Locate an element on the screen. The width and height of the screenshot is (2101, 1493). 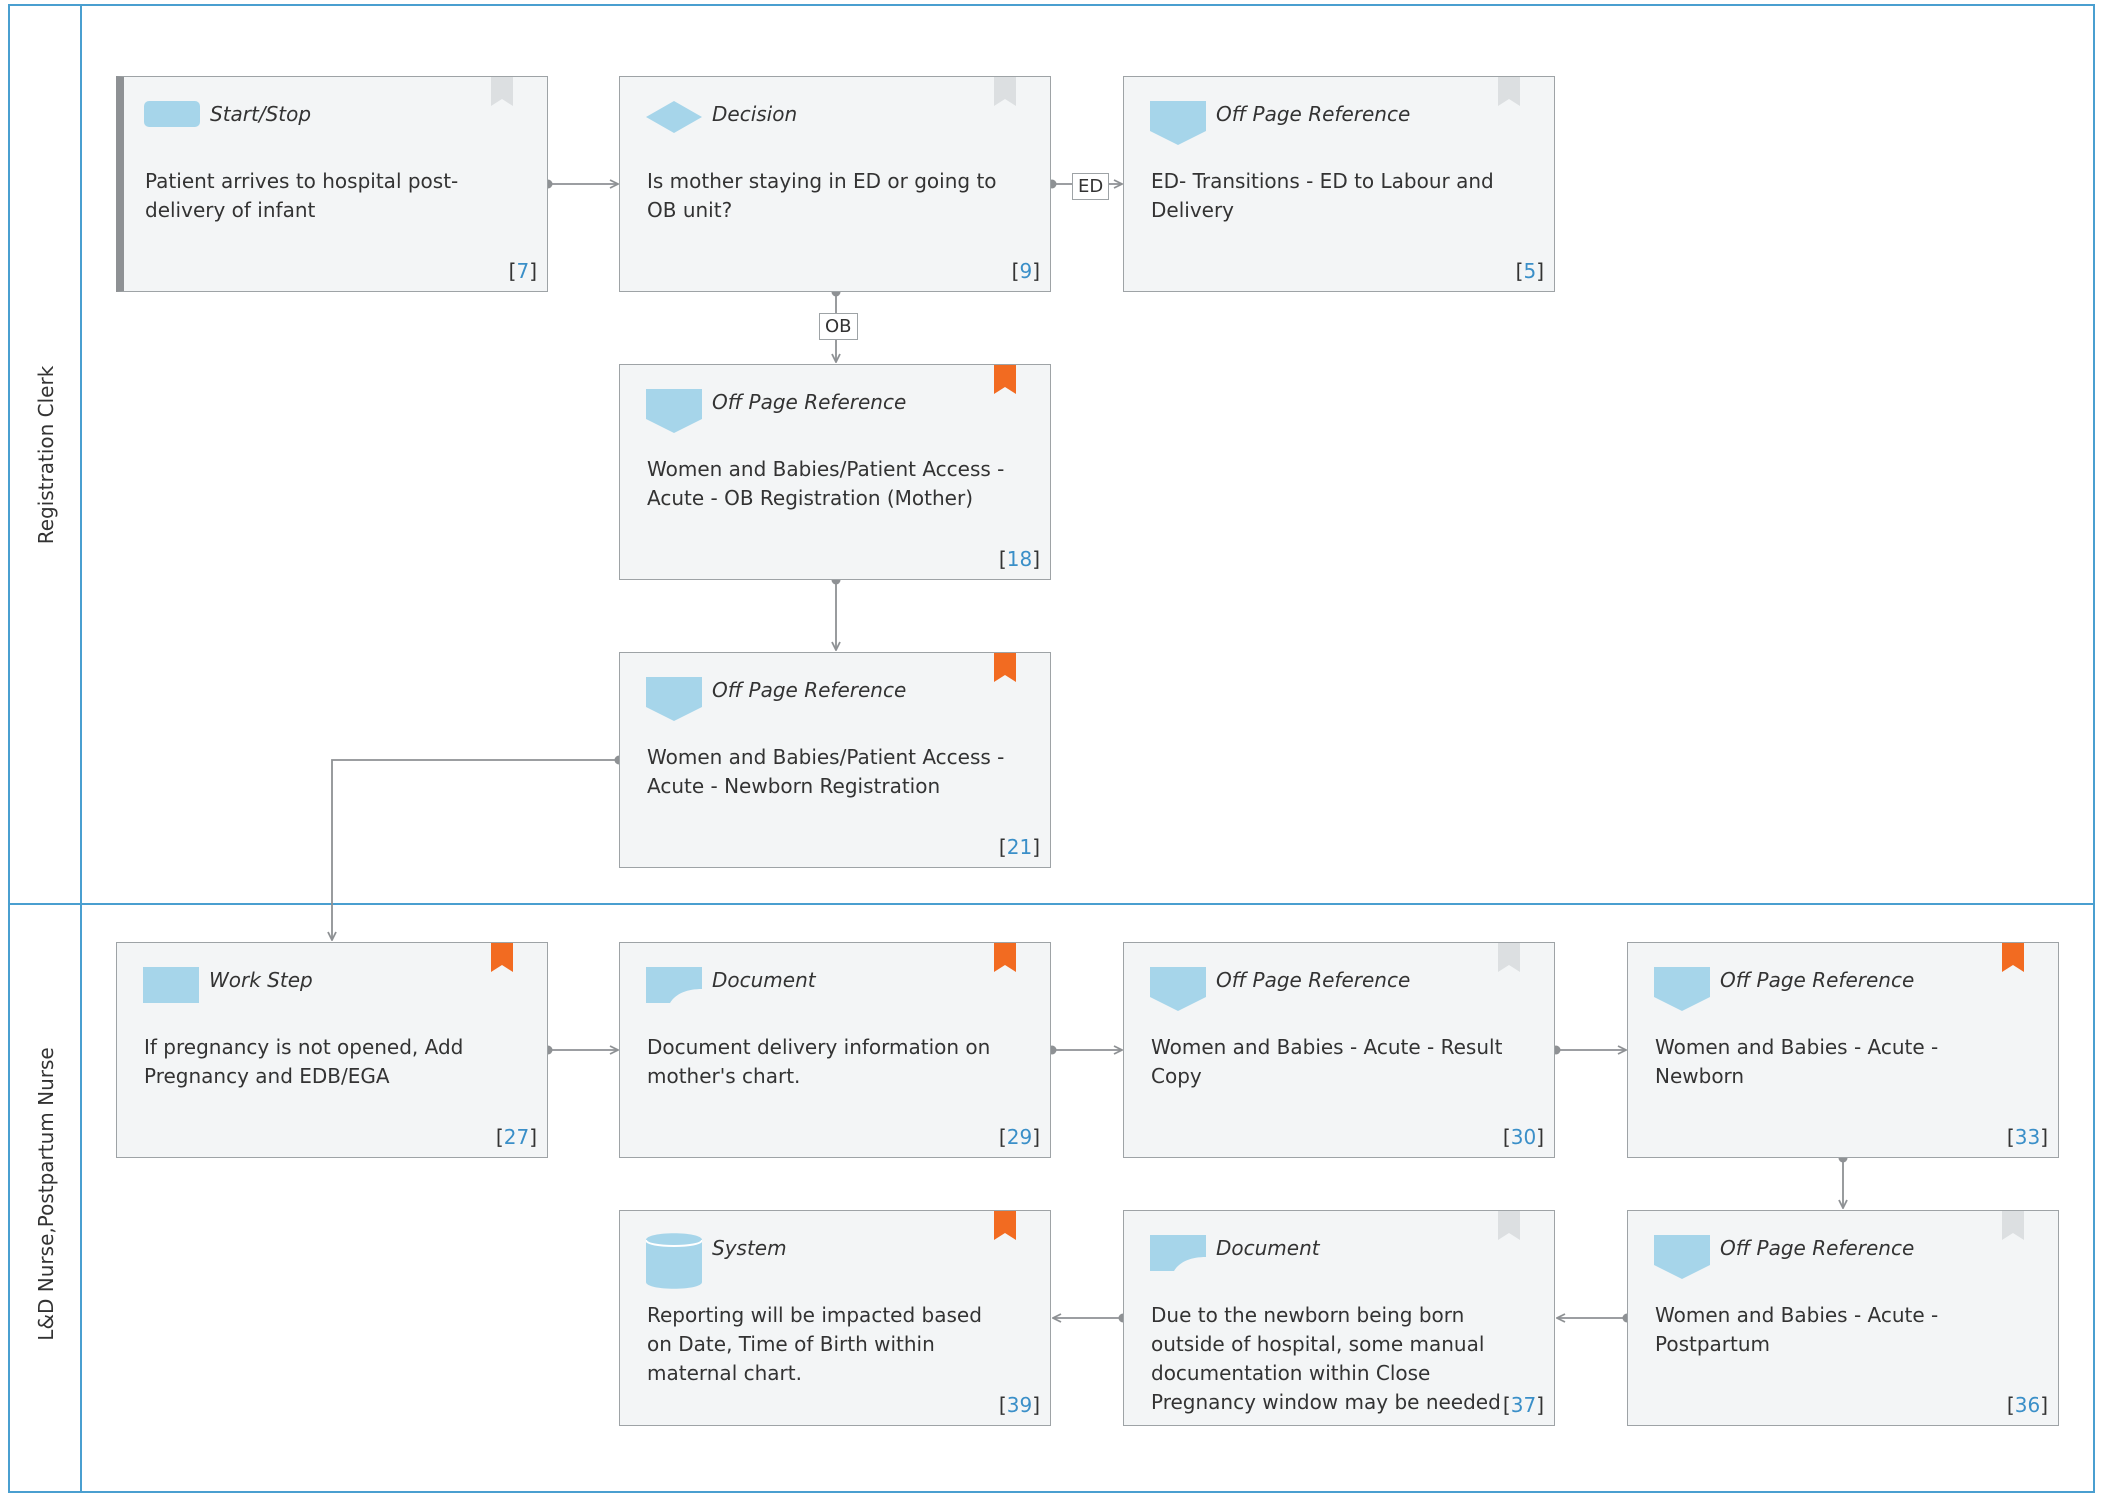
step-type-label: Start/Stop is located at coordinates (261, 114).